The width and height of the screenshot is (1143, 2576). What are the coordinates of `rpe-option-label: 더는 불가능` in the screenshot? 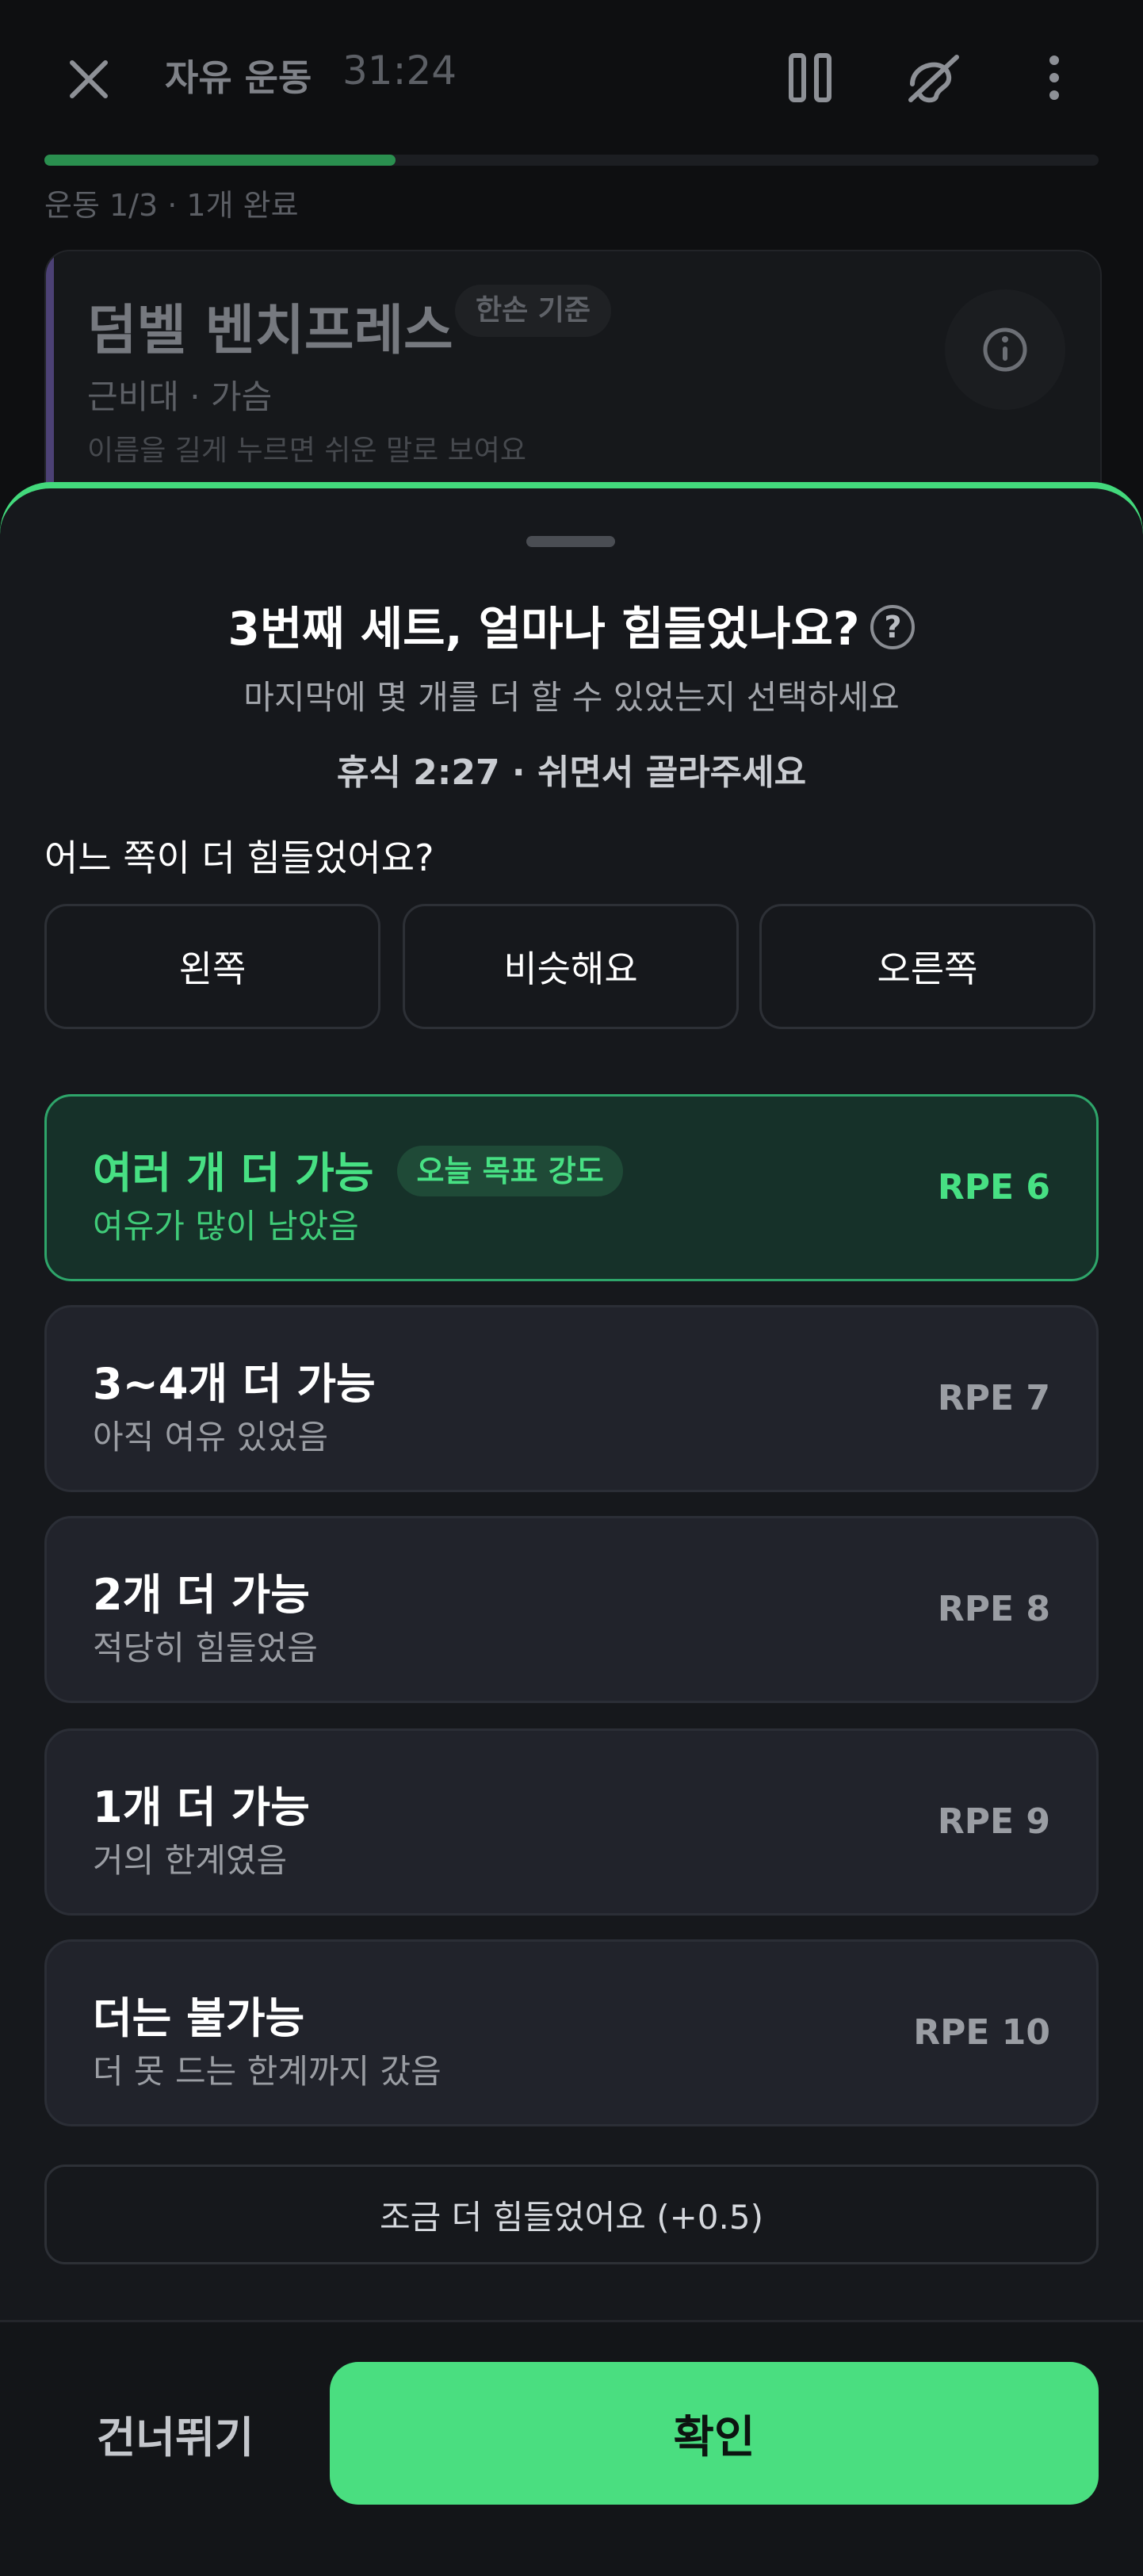 It's located at (199, 2018).